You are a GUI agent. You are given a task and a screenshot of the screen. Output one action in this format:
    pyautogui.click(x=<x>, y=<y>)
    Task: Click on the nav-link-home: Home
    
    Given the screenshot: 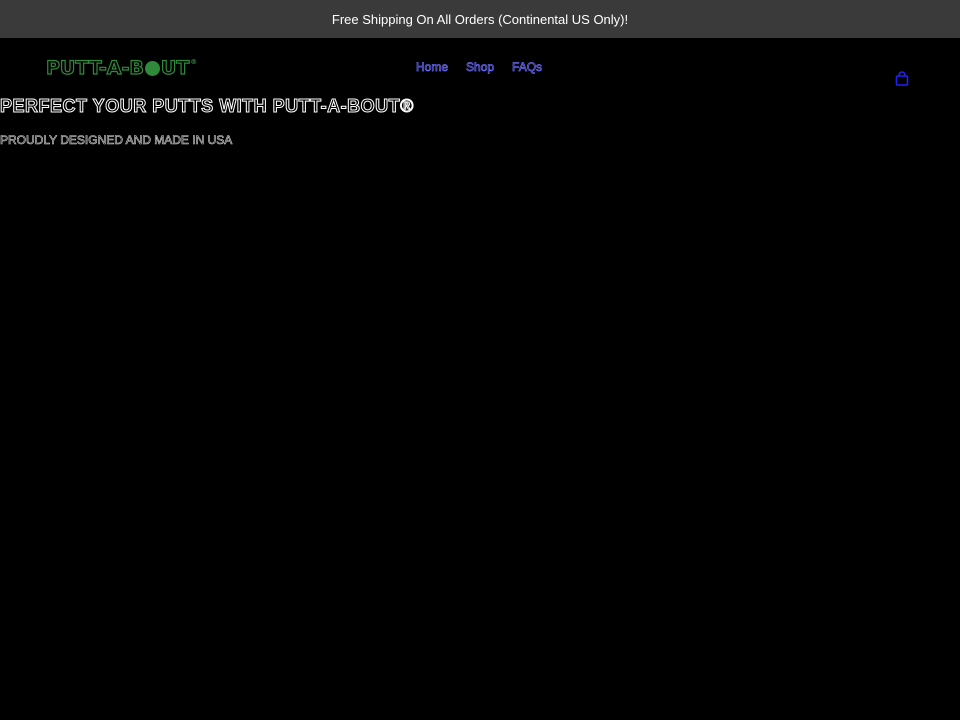 What is the action you would take?
    pyautogui.click(x=432, y=67)
    